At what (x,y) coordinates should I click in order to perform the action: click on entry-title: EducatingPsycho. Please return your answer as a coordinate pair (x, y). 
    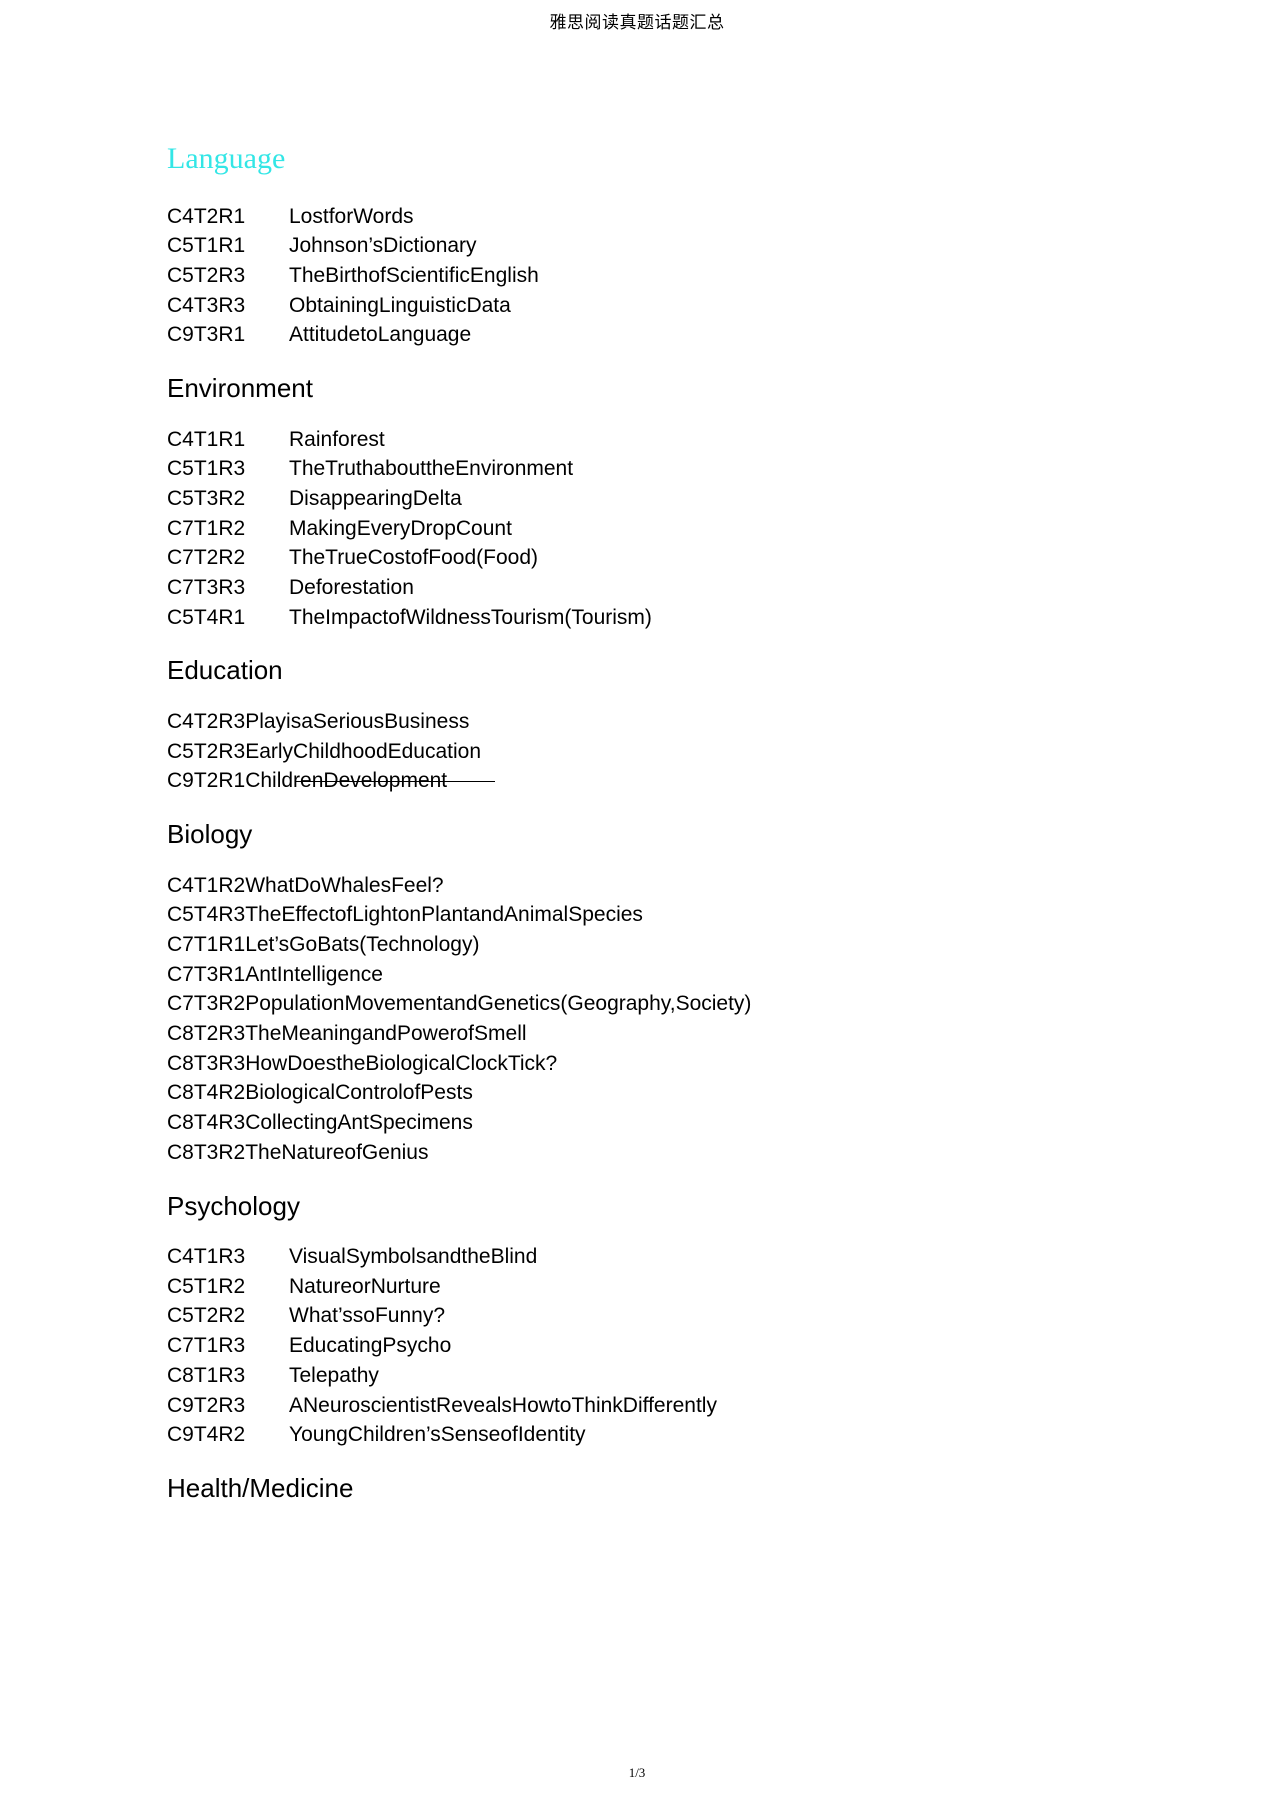
    Looking at the image, I should click on (370, 1346).